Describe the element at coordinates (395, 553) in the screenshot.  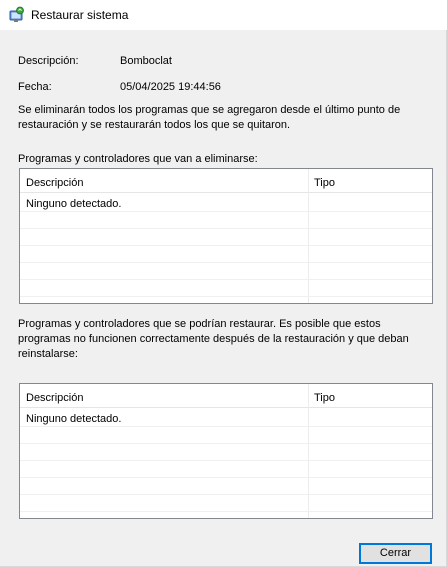
I see `close-button: Cerrar` at that location.